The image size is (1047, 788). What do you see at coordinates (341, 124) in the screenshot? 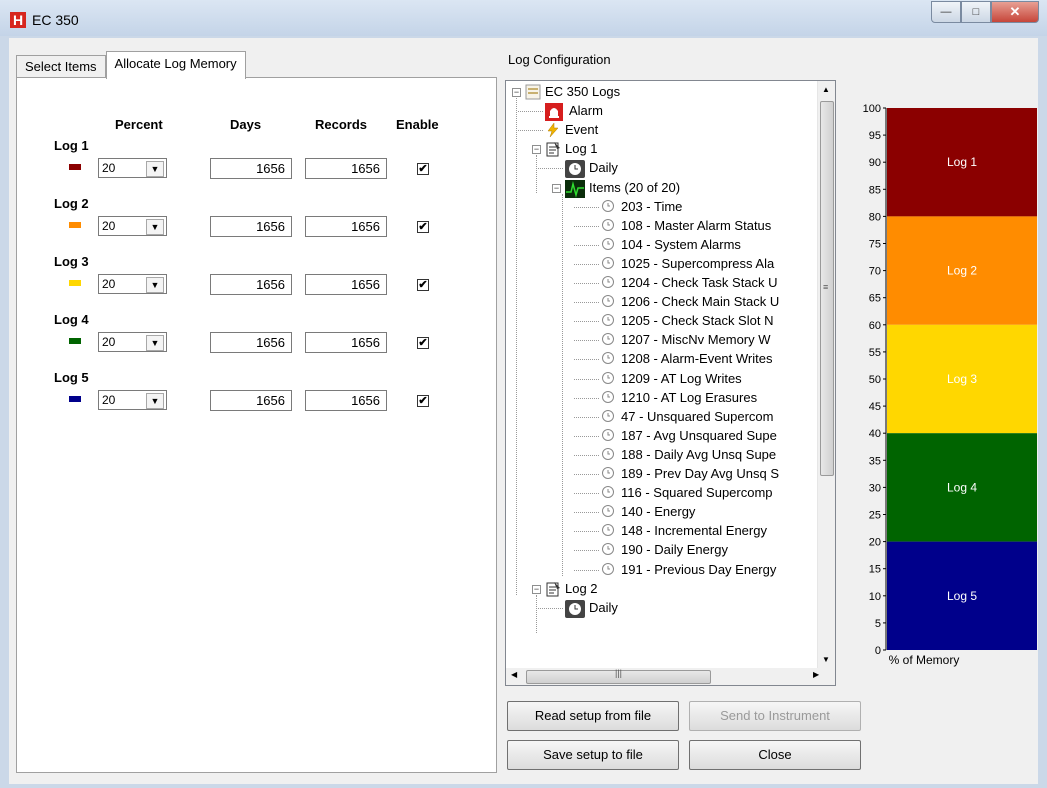
I see `records-header: Records` at bounding box center [341, 124].